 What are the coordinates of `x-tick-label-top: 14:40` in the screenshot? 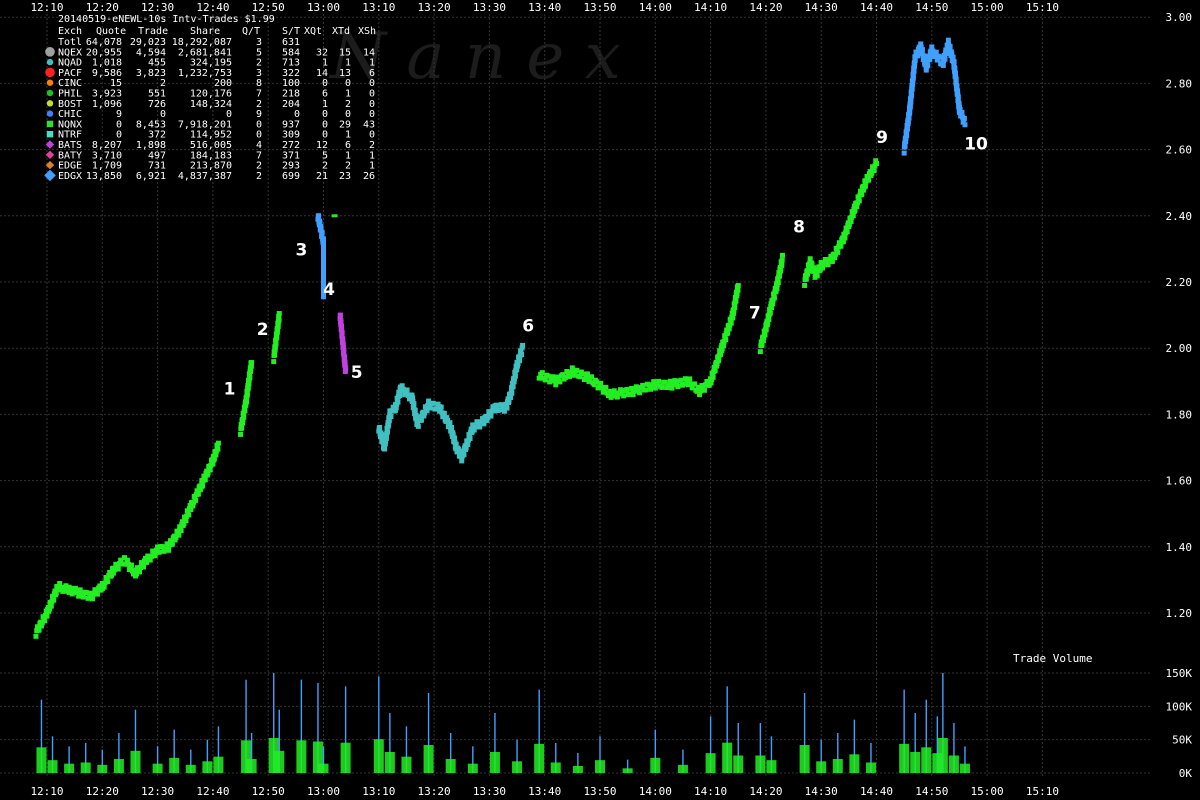 It's located at (876, 7).